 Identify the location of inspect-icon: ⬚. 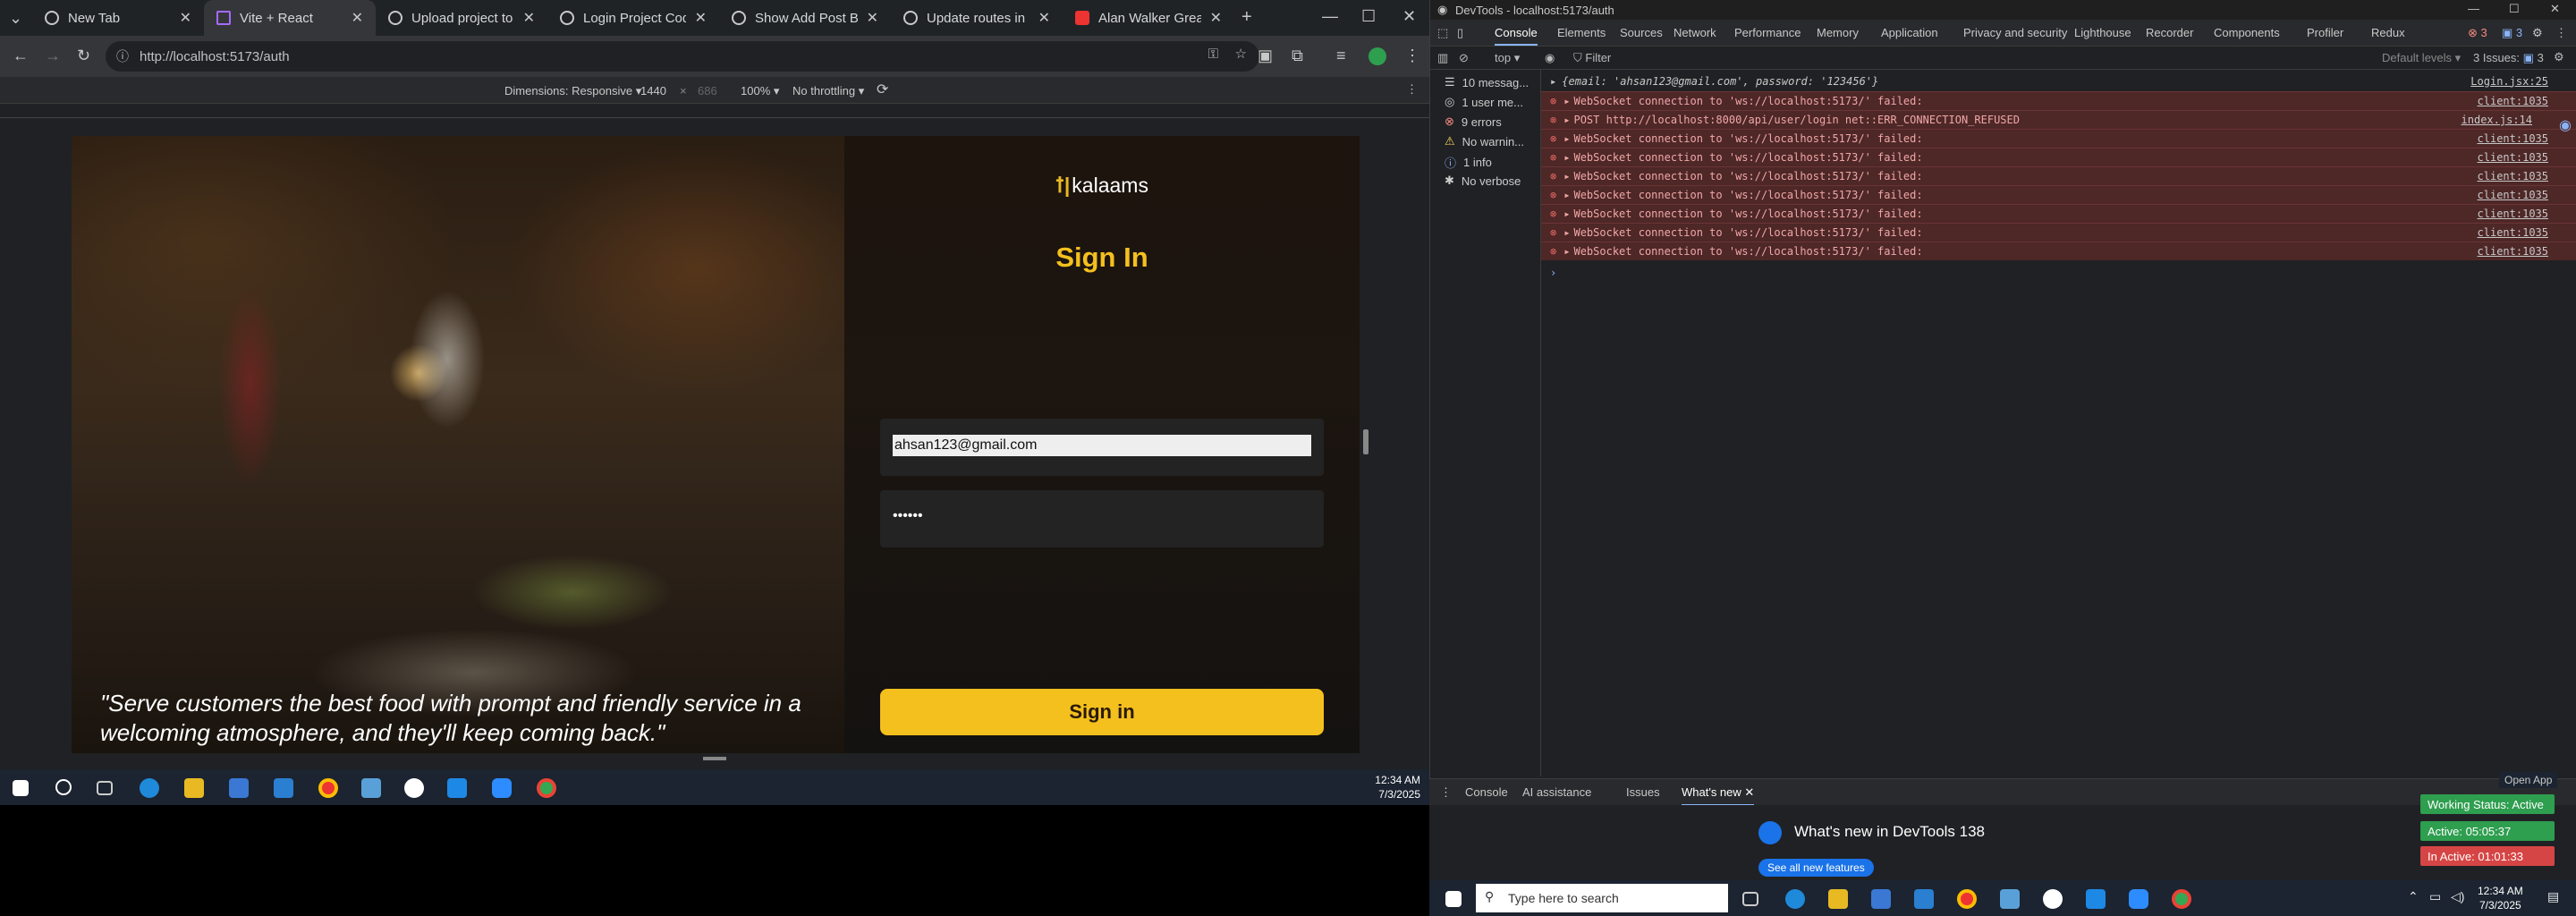
(1442, 33).